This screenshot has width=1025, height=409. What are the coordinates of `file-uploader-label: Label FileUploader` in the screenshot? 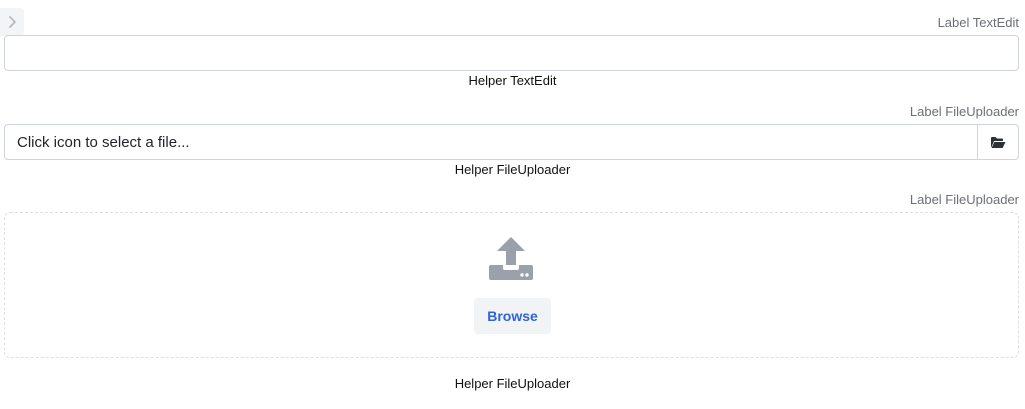 It's located at (964, 111).